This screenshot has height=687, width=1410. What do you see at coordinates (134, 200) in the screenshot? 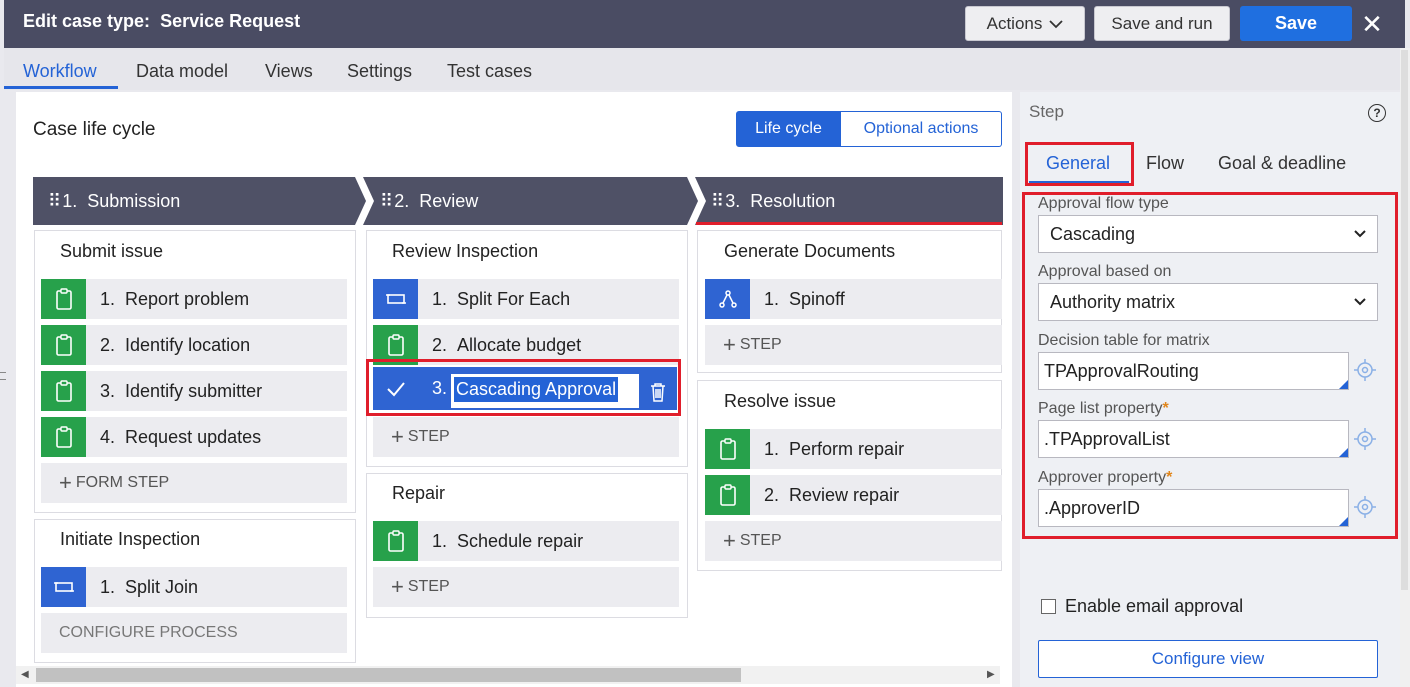
I see `stage-name: Submission` at bounding box center [134, 200].